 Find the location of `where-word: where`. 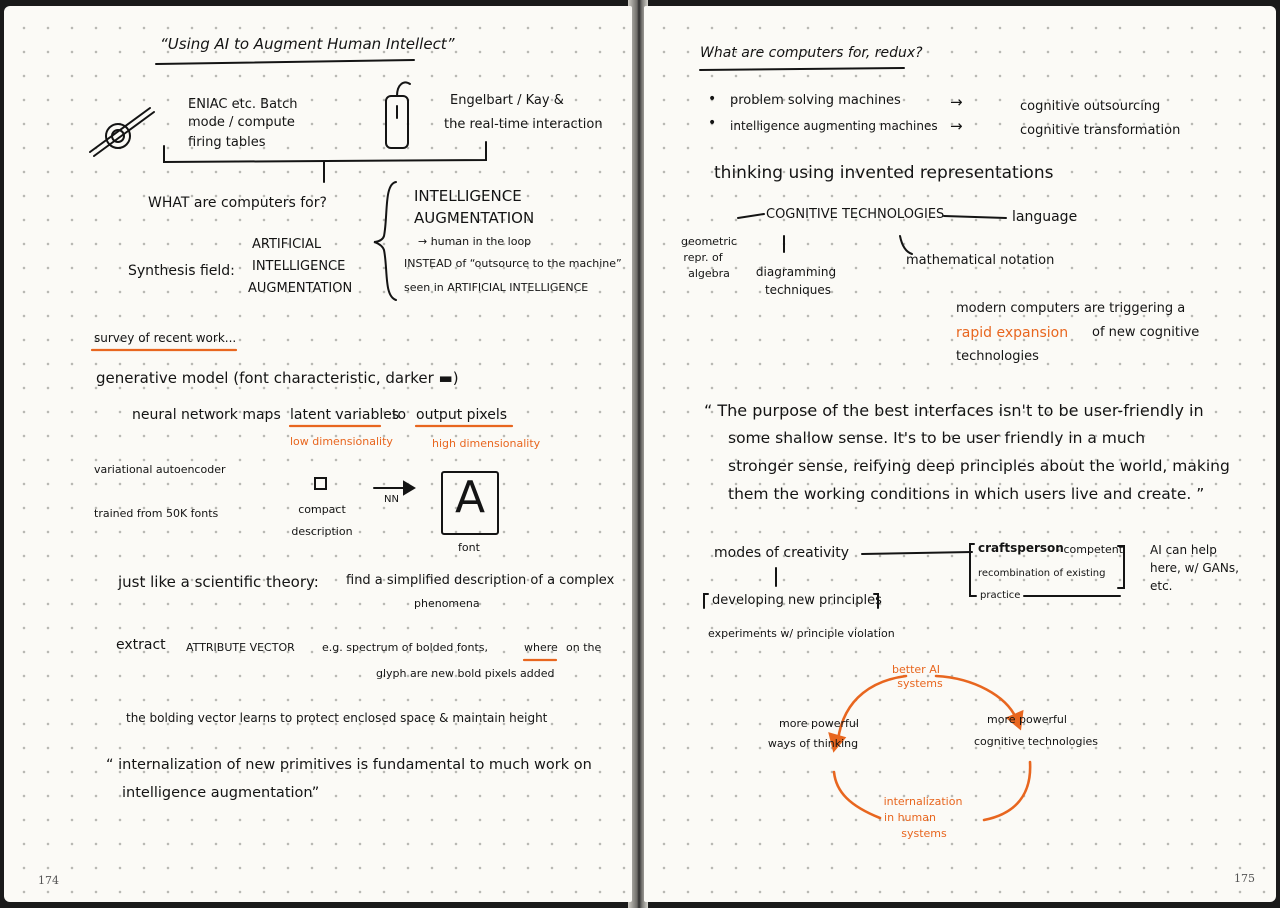

where-word: where is located at coordinates (541, 647).